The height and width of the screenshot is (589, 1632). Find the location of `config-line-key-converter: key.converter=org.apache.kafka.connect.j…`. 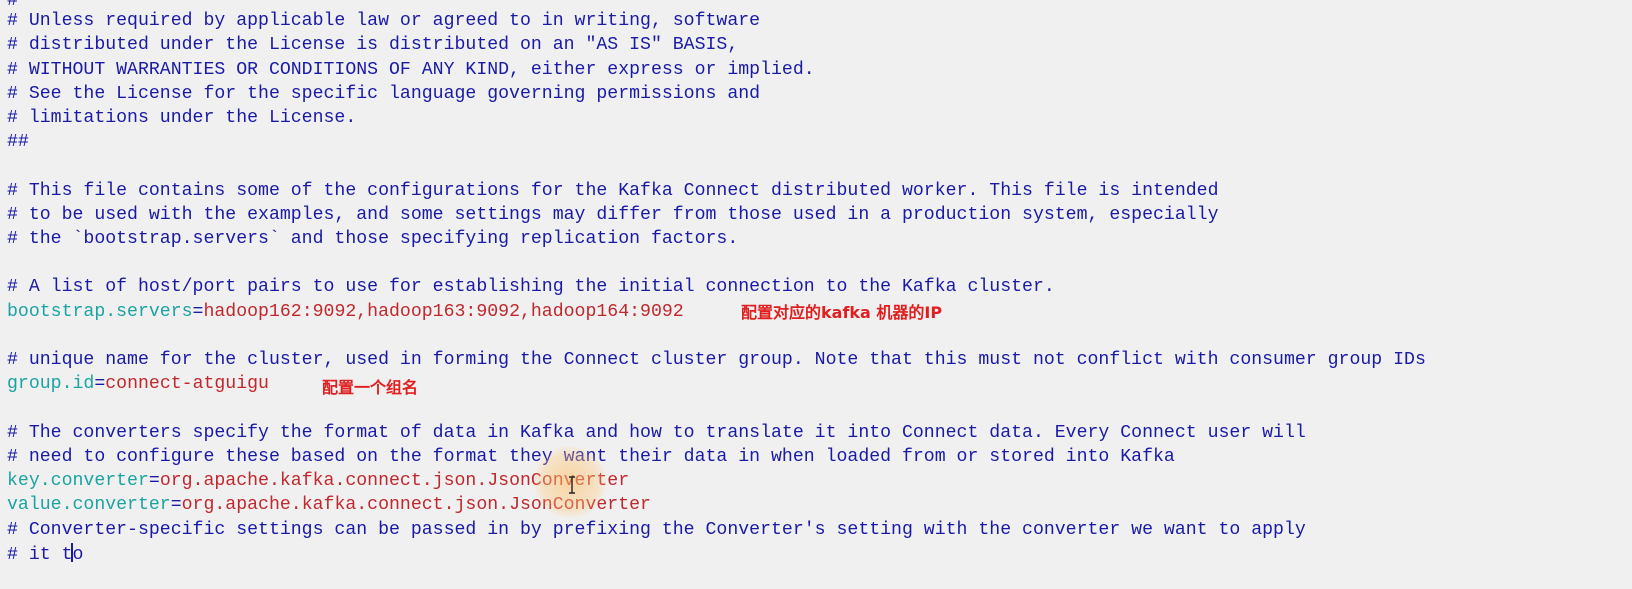

config-line-key-converter: key.converter=org.apache.kafka.connect.j… is located at coordinates (318, 481).